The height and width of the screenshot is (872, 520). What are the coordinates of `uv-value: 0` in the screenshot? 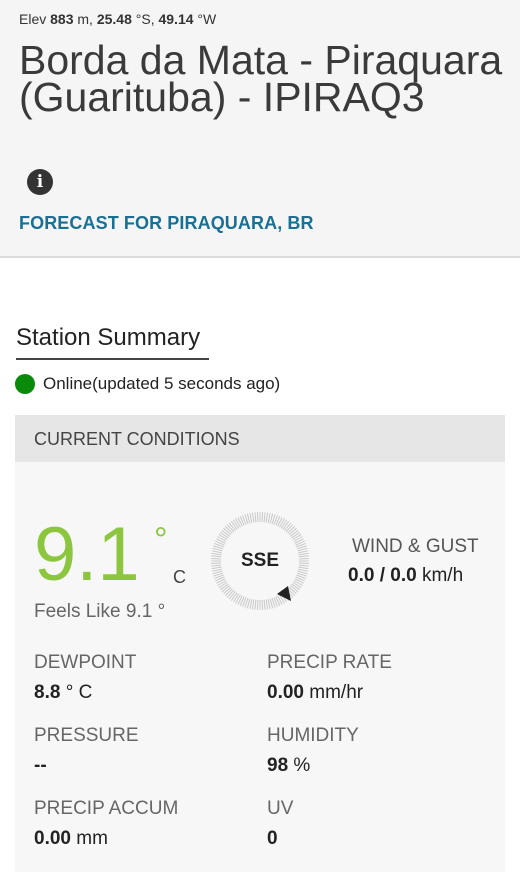 It's located at (272, 839).